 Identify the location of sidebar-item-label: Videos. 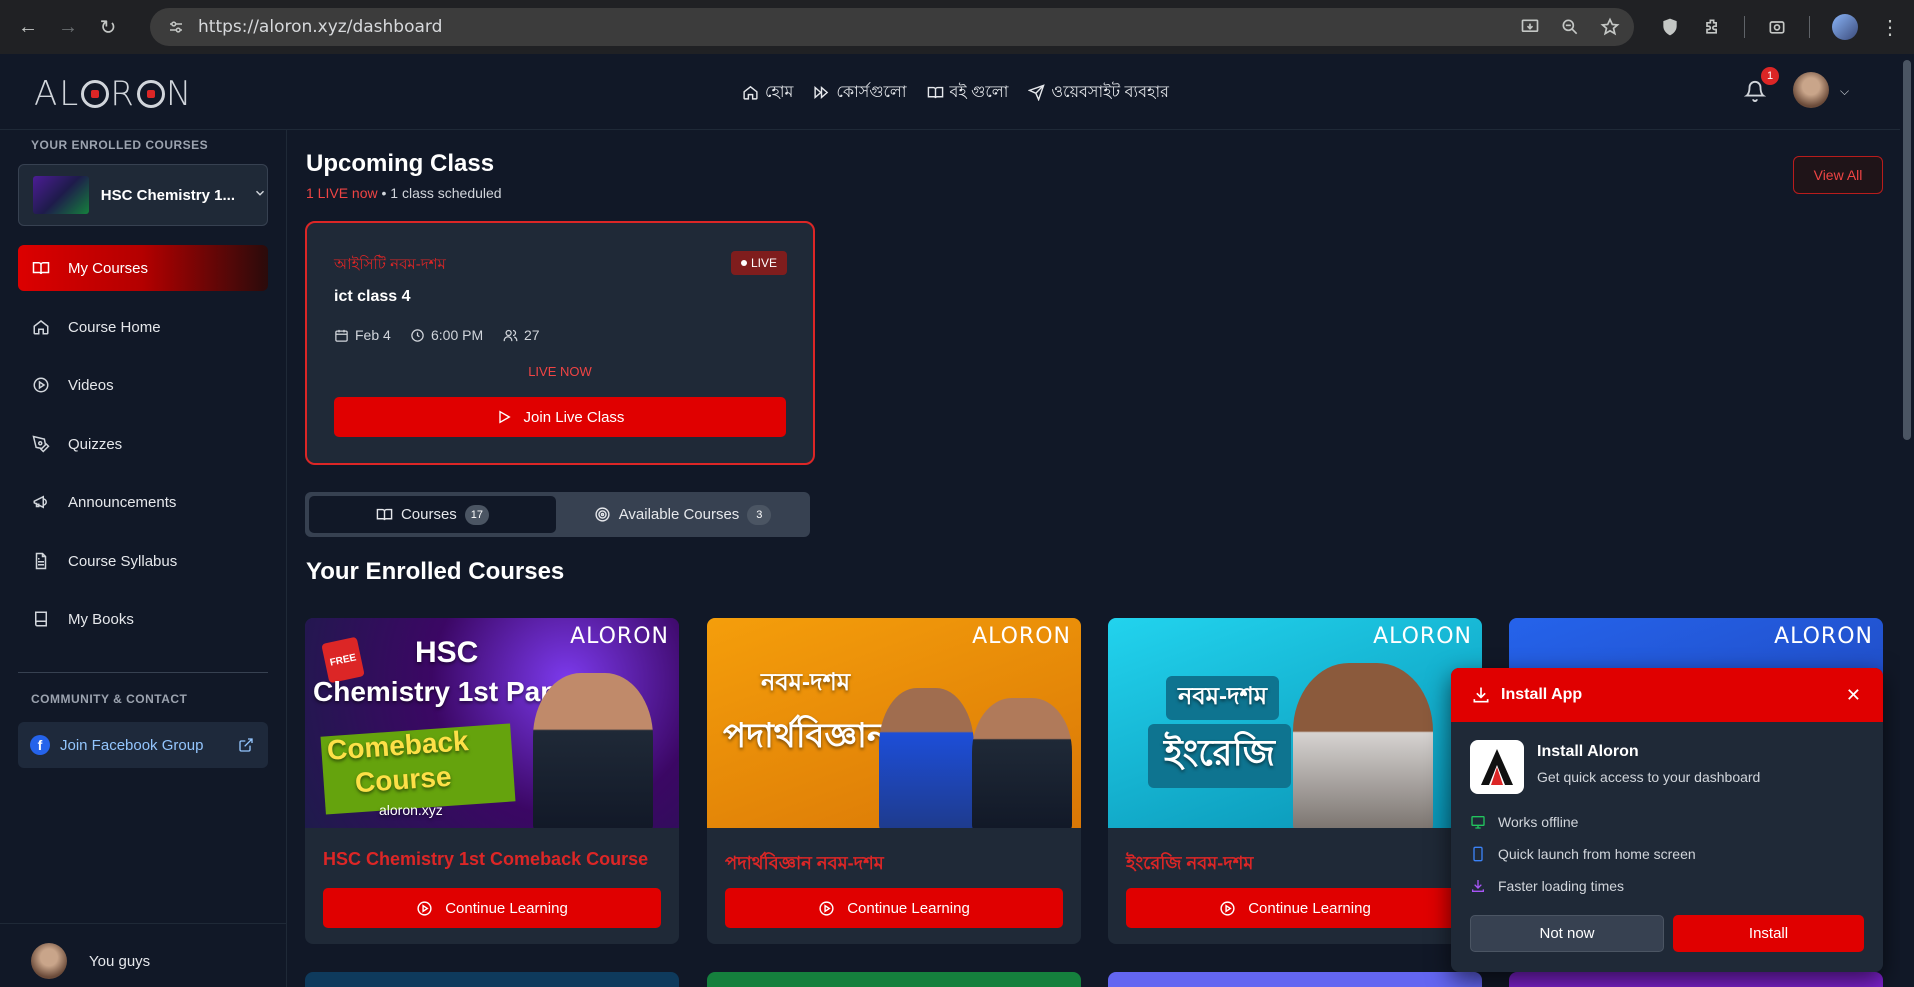
(91, 385).